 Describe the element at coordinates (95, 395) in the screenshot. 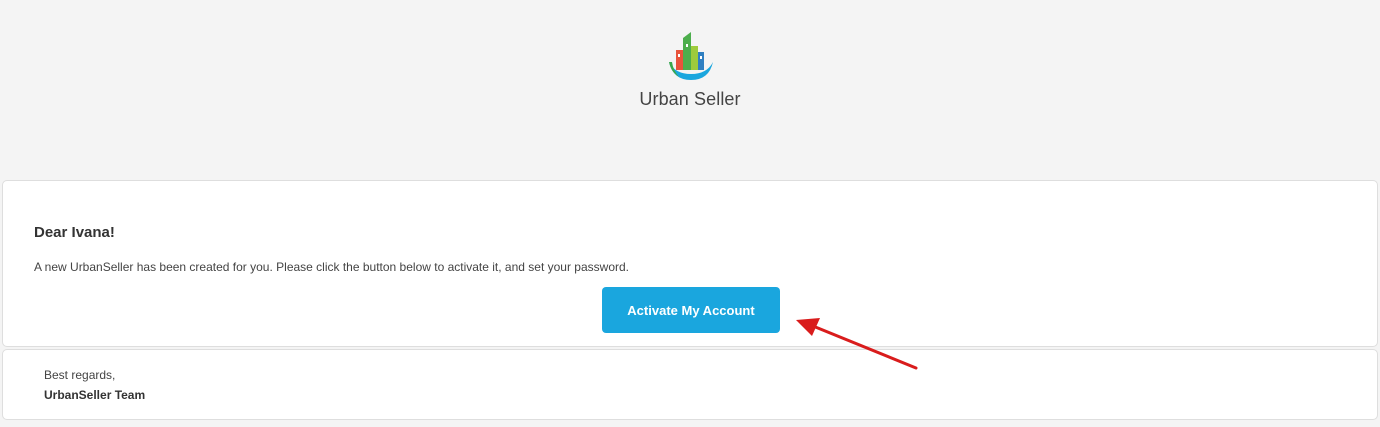

I see `team-signature: UrbanSeller Team` at that location.